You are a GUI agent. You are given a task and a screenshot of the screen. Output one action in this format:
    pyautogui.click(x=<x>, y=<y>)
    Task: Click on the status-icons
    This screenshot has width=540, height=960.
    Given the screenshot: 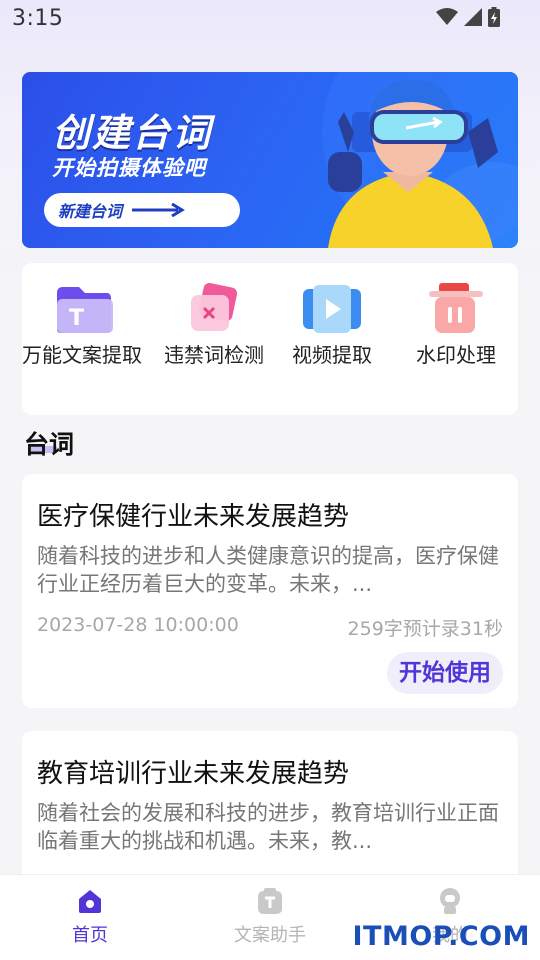 What is the action you would take?
    pyautogui.click(x=468, y=17)
    